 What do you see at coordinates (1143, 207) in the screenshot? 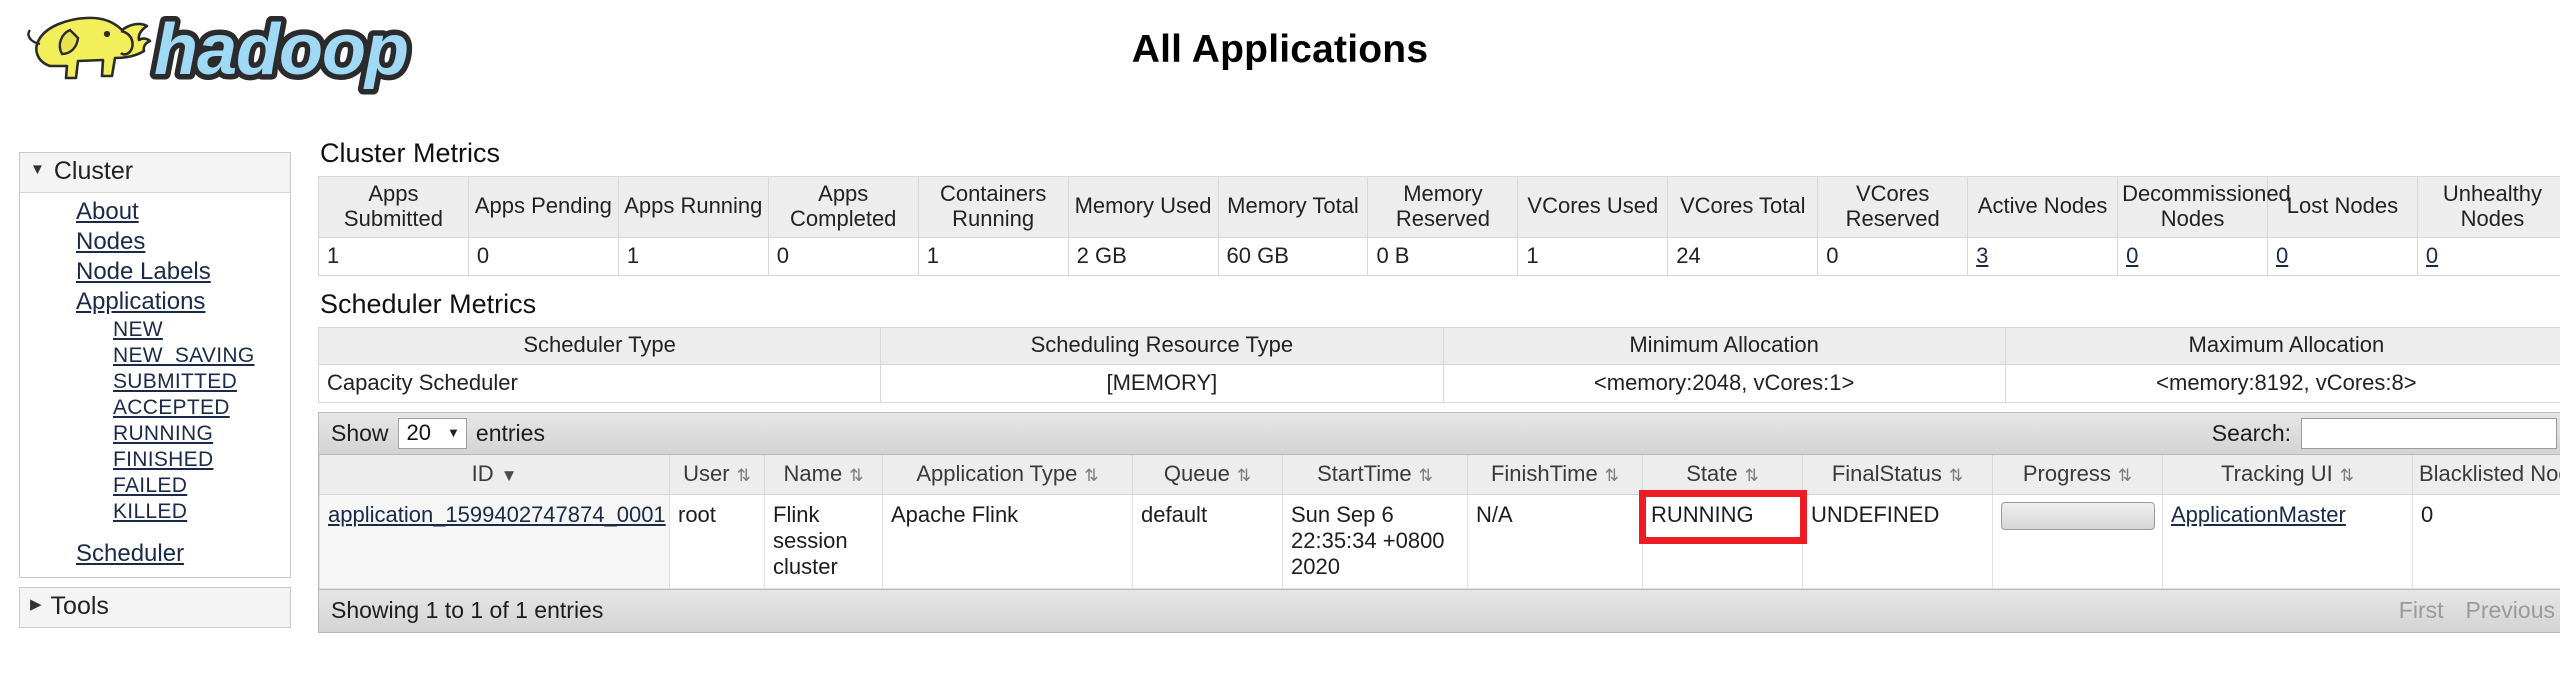
I see `cluster-metric-header: Memory Used` at bounding box center [1143, 207].